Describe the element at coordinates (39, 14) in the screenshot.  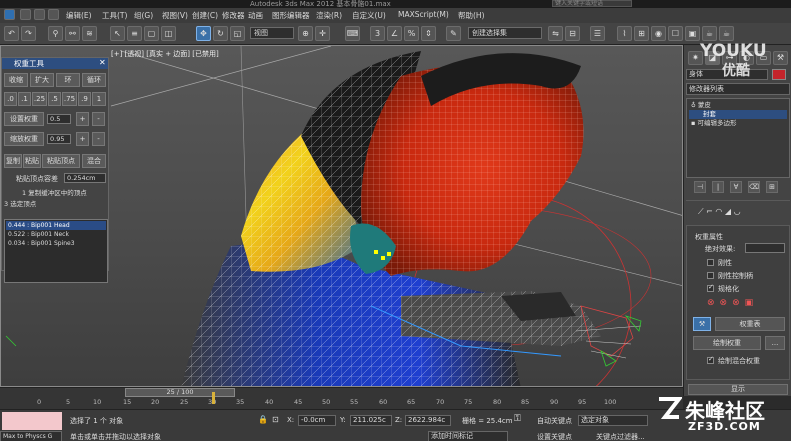
I see `open-file-icon` at that location.